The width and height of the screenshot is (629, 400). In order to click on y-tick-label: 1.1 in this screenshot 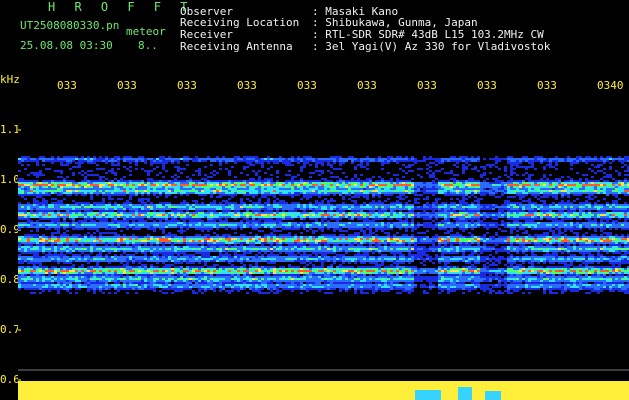, I will do `click(10, 129)`.